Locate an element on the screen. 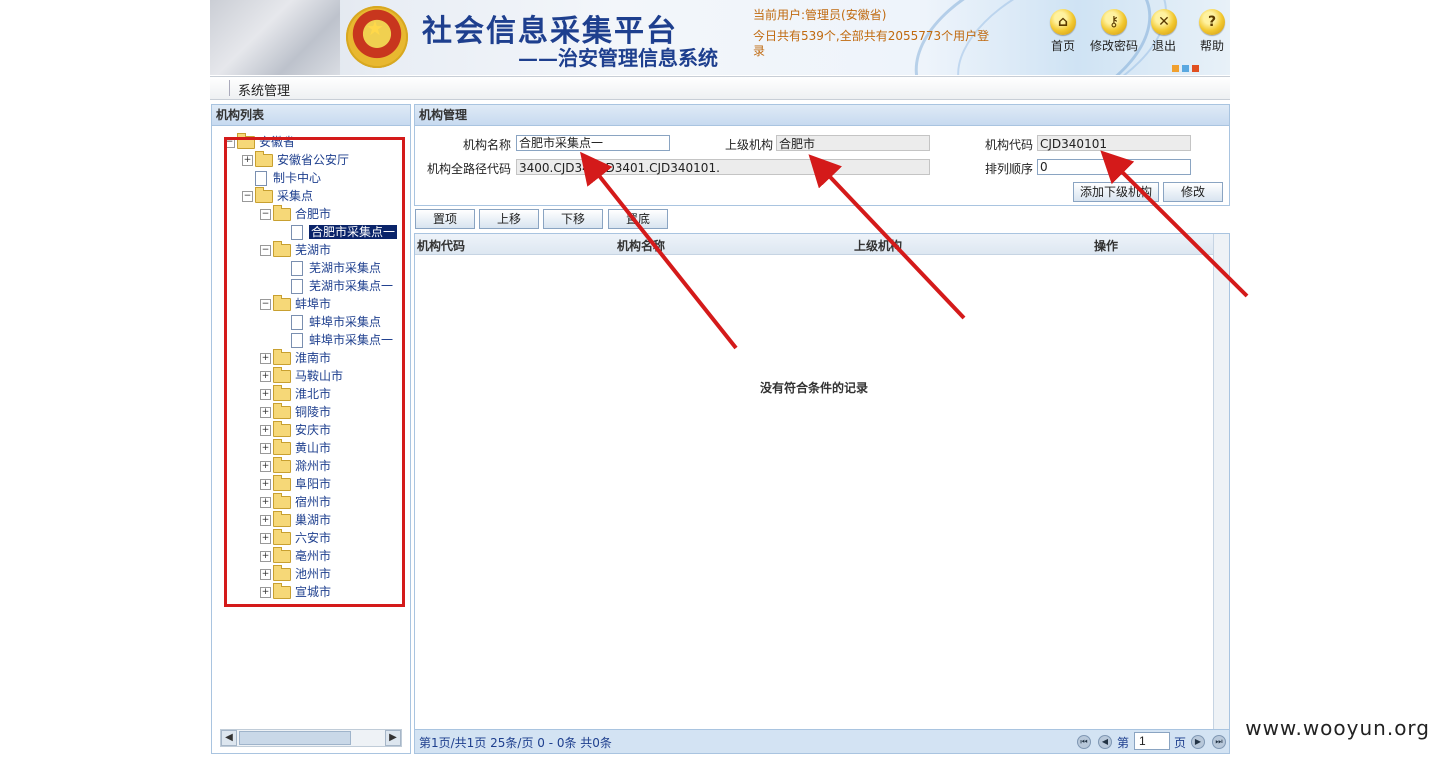 The height and width of the screenshot is (758, 1440). move-bottom-button: 置底 is located at coordinates (638, 219).